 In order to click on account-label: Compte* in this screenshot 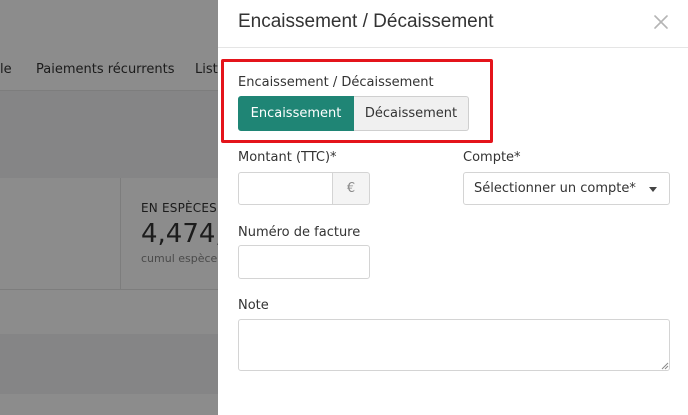, I will do `click(492, 157)`.